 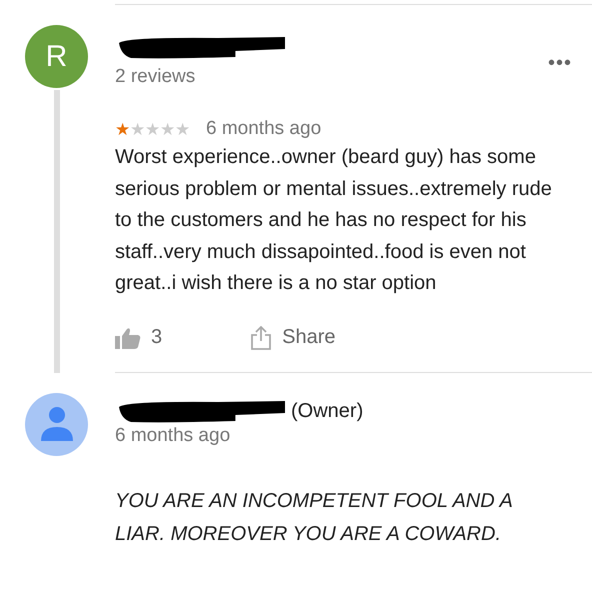 What do you see at coordinates (327, 411) in the screenshot?
I see `owner-label: (Owner)` at bounding box center [327, 411].